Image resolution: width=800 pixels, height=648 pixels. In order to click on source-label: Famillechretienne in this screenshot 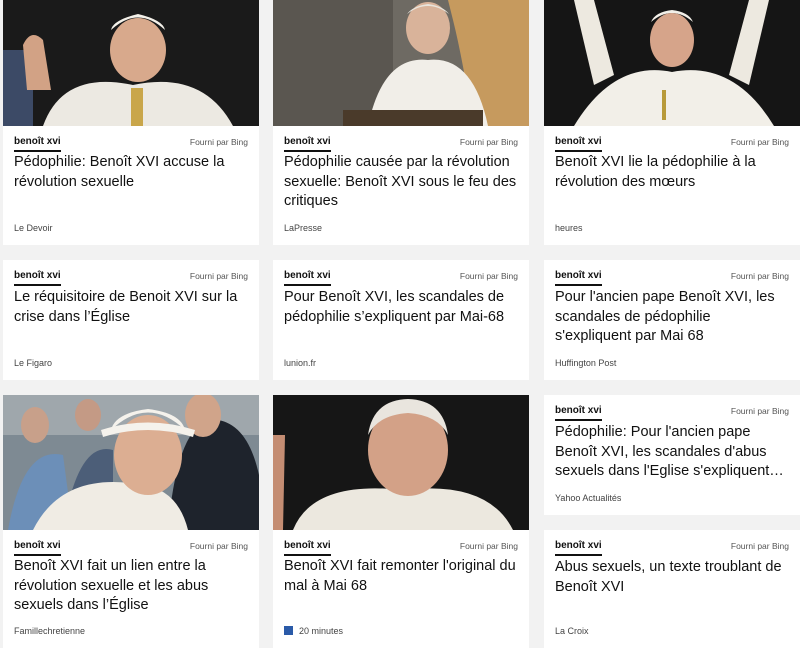, I will do `click(50, 631)`.